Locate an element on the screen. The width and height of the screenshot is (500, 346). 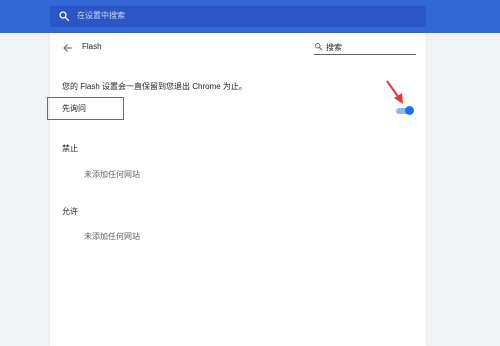
page-search-label: 搜索 is located at coordinates (334, 47).